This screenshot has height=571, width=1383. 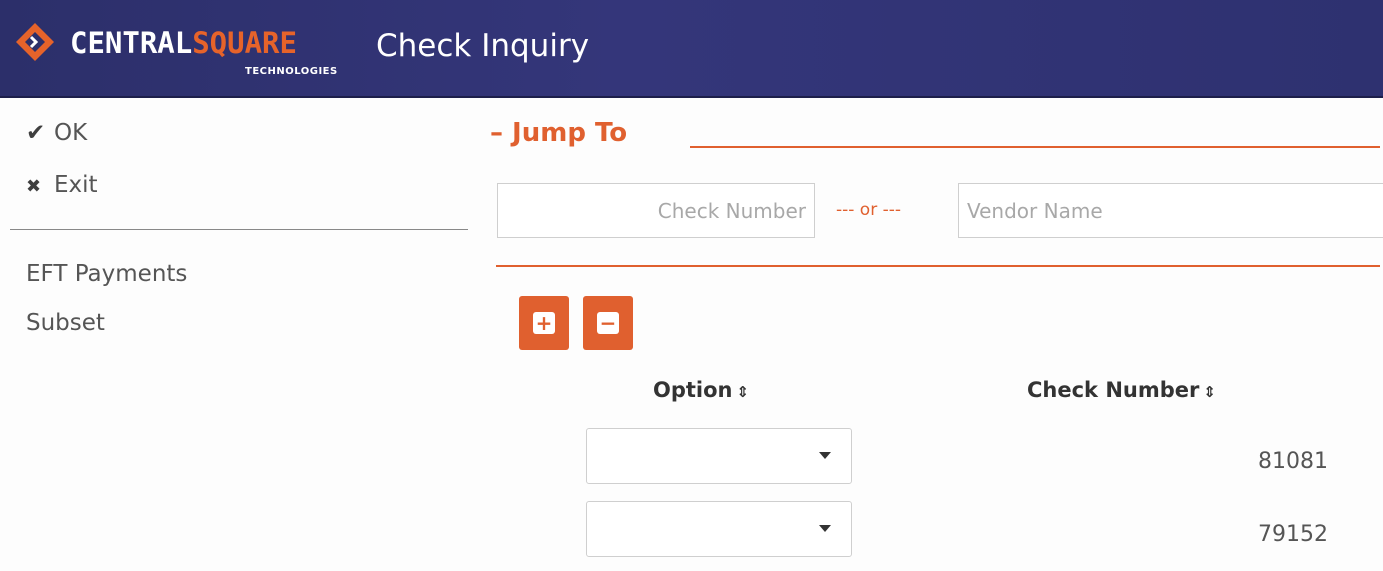 I want to click on exit-button: ✖ Exit, so click(x=62, y=185).